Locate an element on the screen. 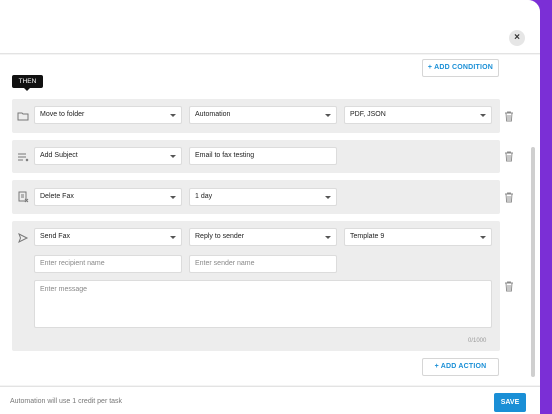  reply-to-select: Reply to sender is located at coordinates (263, 237).